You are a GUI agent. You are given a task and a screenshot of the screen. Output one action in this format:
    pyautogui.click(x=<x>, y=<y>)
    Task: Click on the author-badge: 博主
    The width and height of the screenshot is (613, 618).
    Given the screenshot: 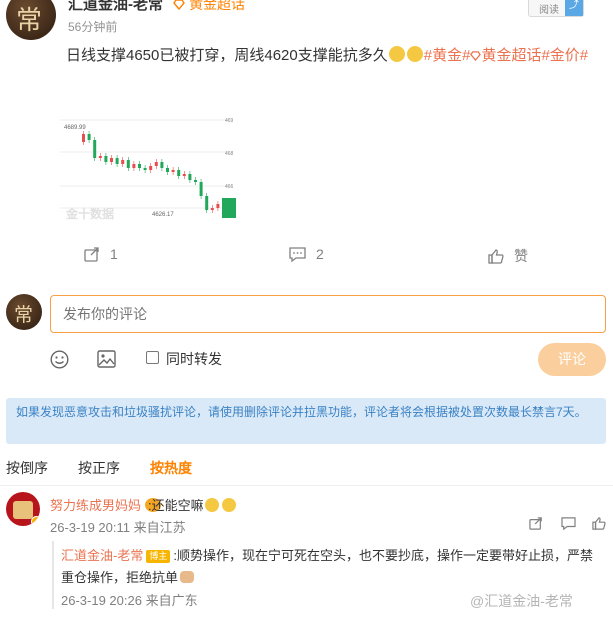 What is the action you would take?
    pyautogui.click(x=158, y=556)
    